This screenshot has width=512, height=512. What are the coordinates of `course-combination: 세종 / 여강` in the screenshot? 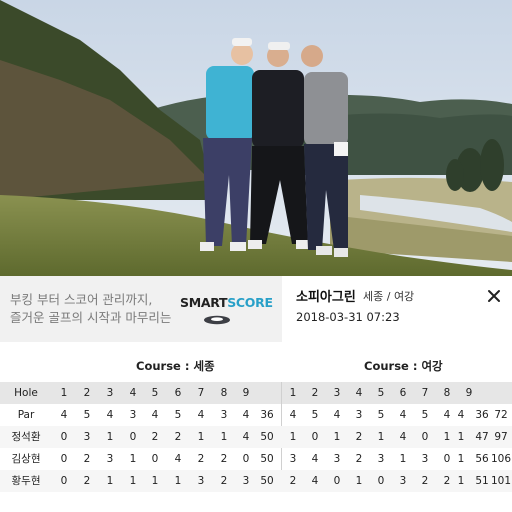 It's located at (389, 296).